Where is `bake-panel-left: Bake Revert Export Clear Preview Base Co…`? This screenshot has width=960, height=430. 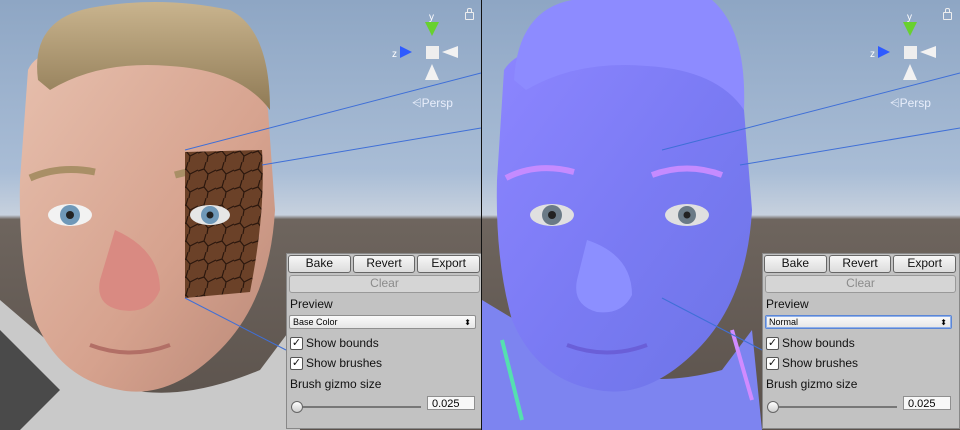 bake-panel-left: Bake Revert Export Clear Preview Base Co… is located at coordinates (383, 341).